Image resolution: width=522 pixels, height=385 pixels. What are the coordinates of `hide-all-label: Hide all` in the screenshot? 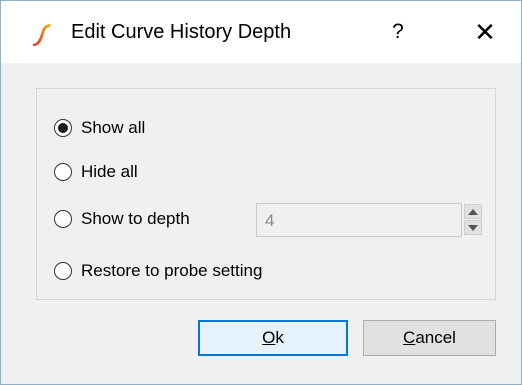 It's located at (109, 171).